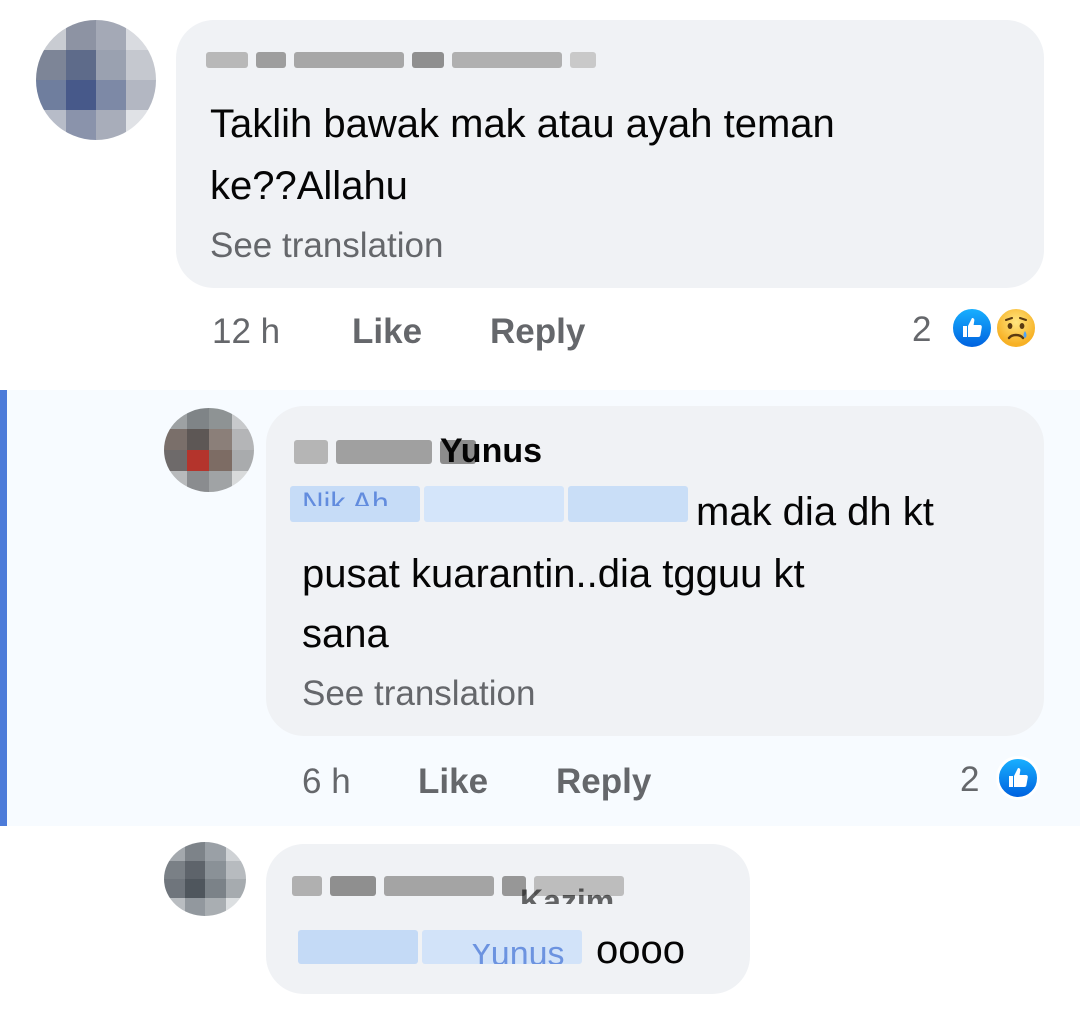 This screenshot has width=1080, height=1018. I want to click on sad-icon, so click(1016, 328).